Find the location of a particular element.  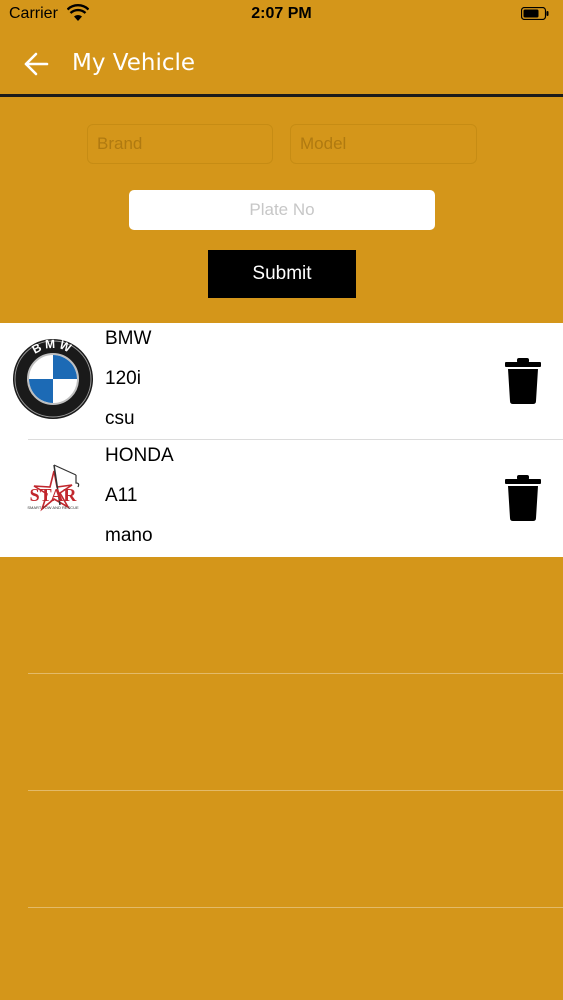

vehicle-brand: HONDA is located at coordinates (139, 455).